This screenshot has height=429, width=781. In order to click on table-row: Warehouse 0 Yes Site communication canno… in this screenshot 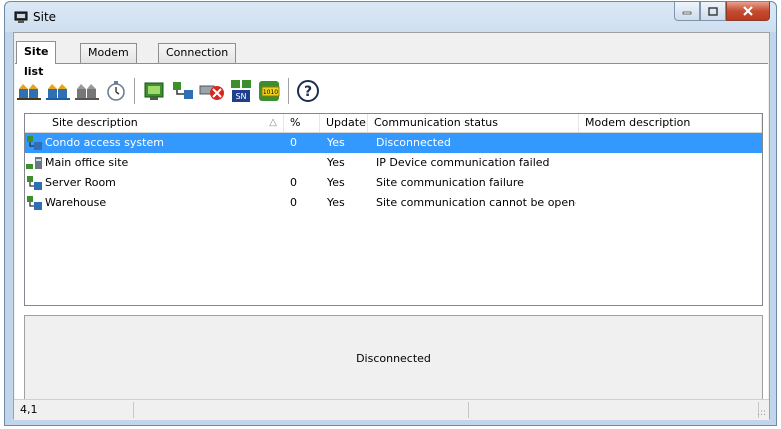, I will do `click(393, 203)`.